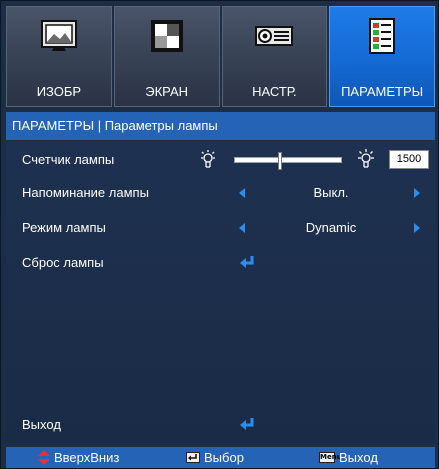 The image size is (439, 469). I want to click on hint-updown-label: ВверхВниз, so click(87, 457).